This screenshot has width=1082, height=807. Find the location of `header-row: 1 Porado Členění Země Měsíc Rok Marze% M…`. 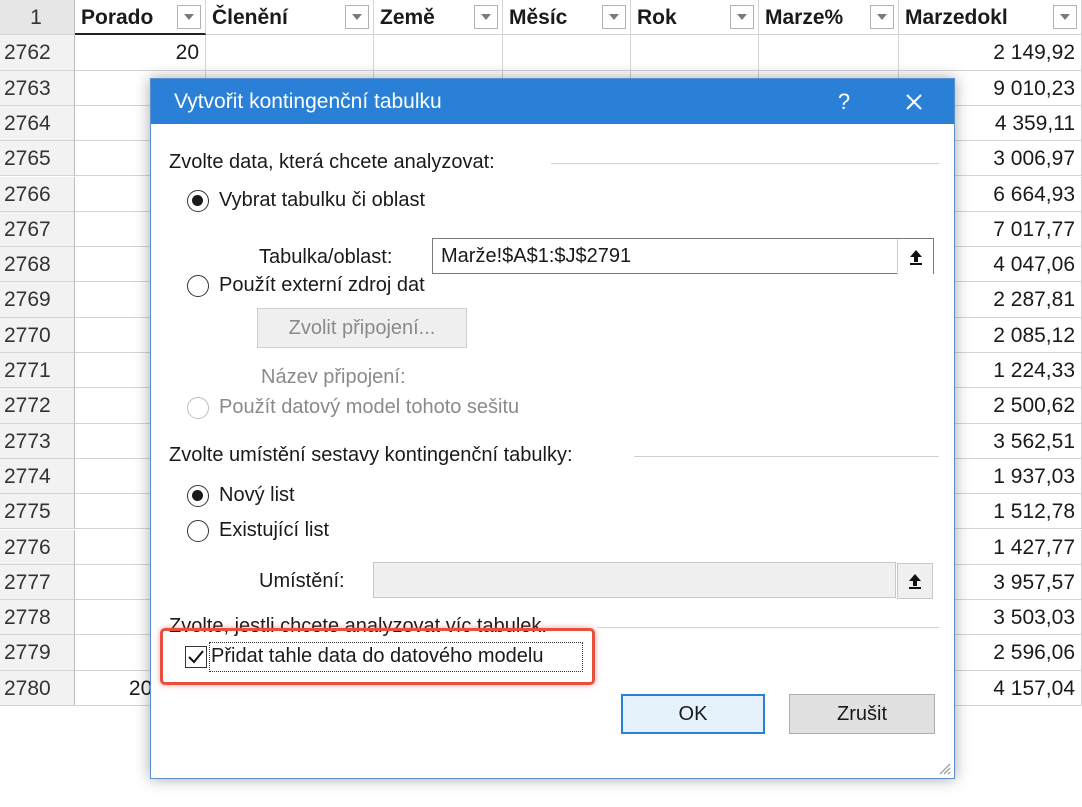

header-row: 1 Porado Členění Země Měsíc Rok Marze% M… is located at coordinates (541, 18).